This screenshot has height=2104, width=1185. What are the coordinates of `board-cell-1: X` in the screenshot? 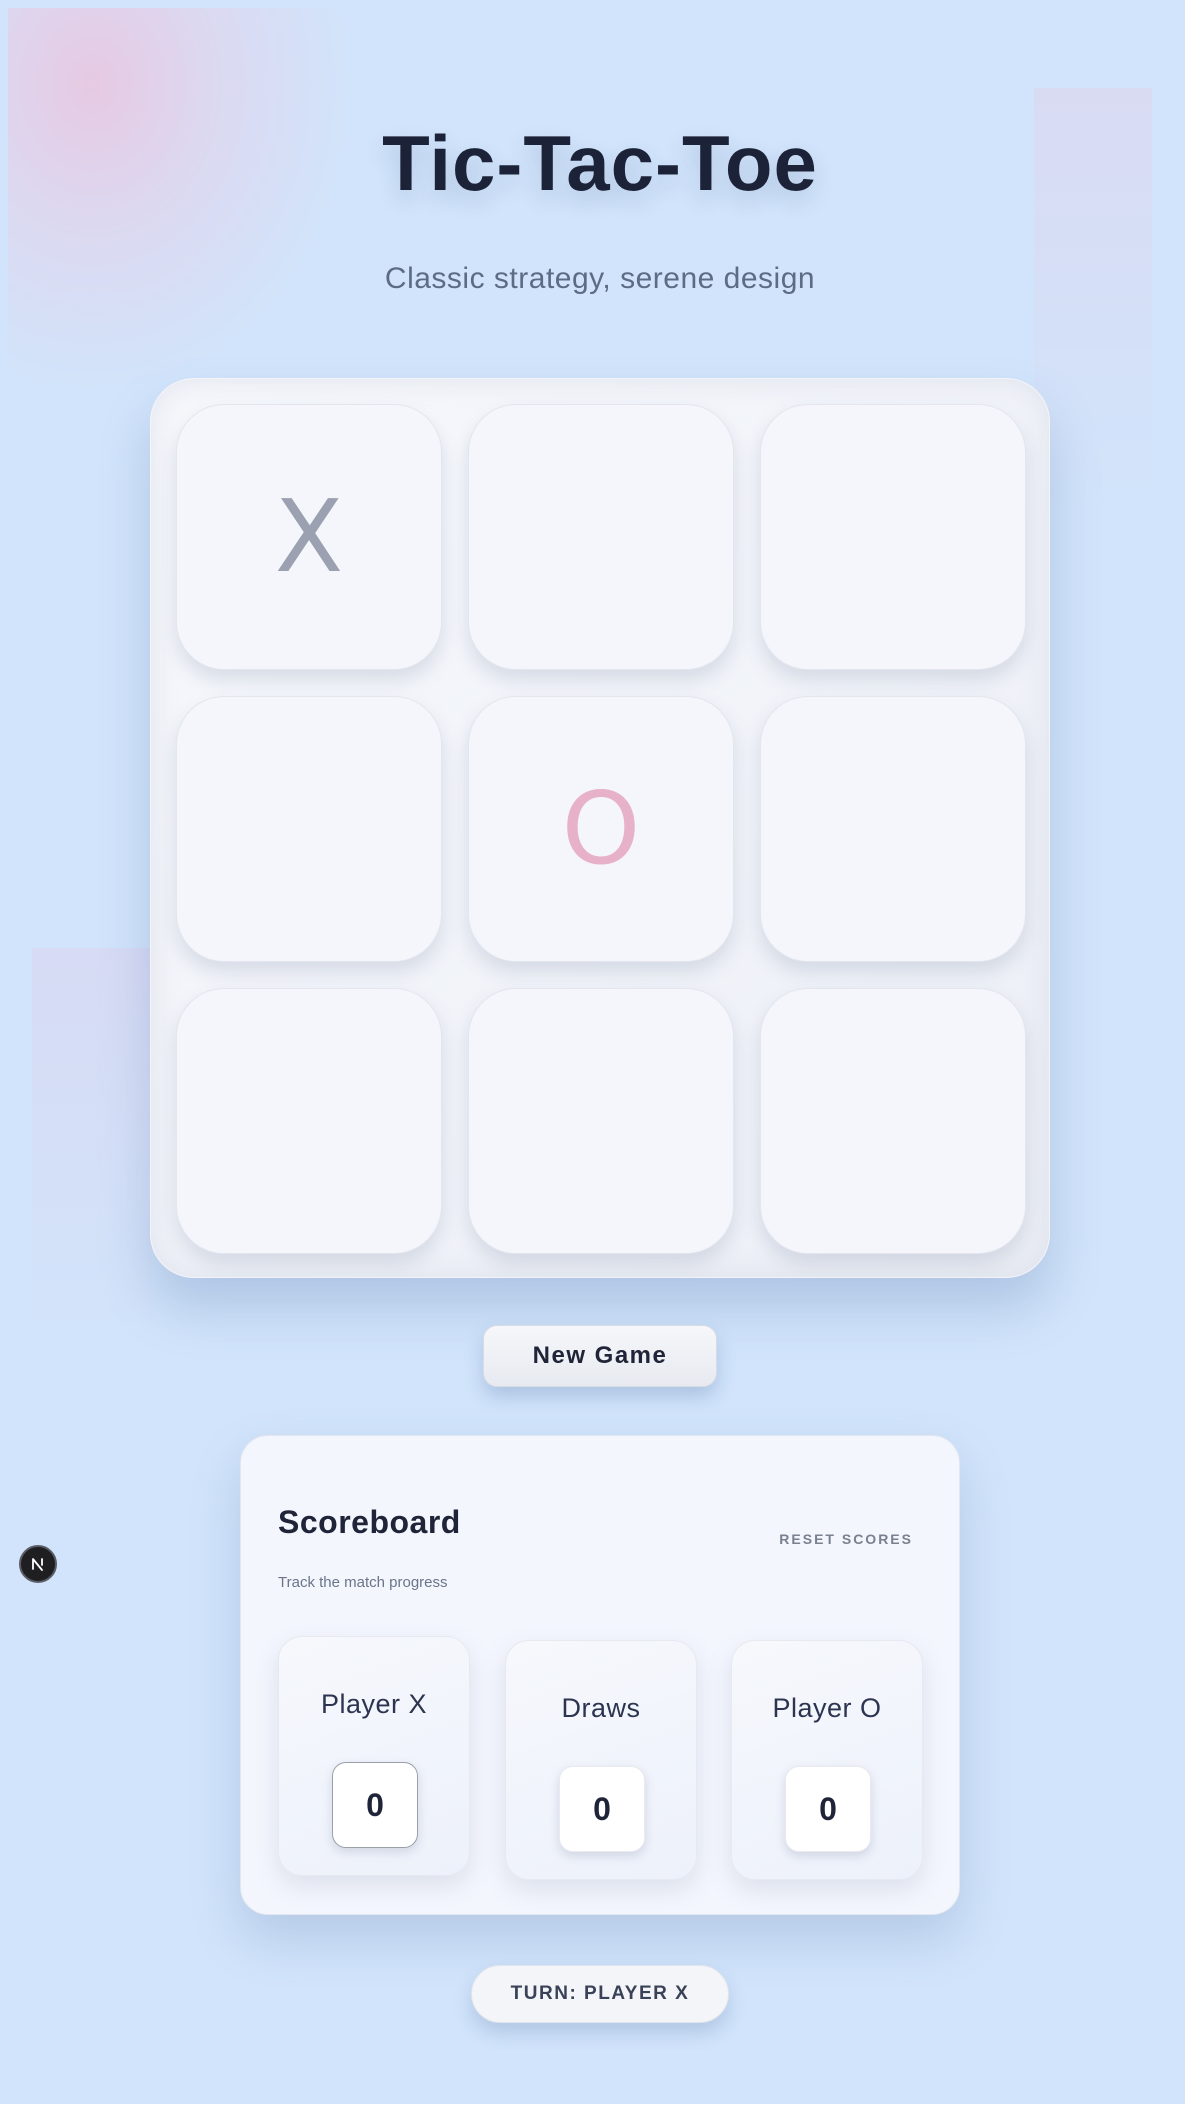 It's located at (309, 537).